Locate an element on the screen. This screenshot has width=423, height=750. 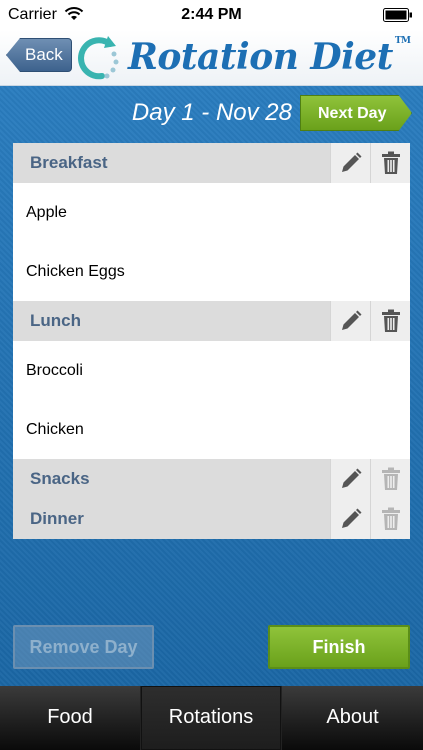
delete-lunch-button is located at coordinates (390, 321).